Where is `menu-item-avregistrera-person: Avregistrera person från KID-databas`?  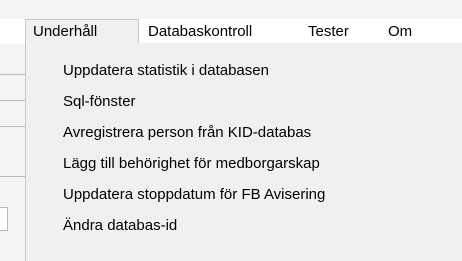
menu-item-avregistrera-person: Avregistrera person från KID-databas is located at coordinates (244, 132).